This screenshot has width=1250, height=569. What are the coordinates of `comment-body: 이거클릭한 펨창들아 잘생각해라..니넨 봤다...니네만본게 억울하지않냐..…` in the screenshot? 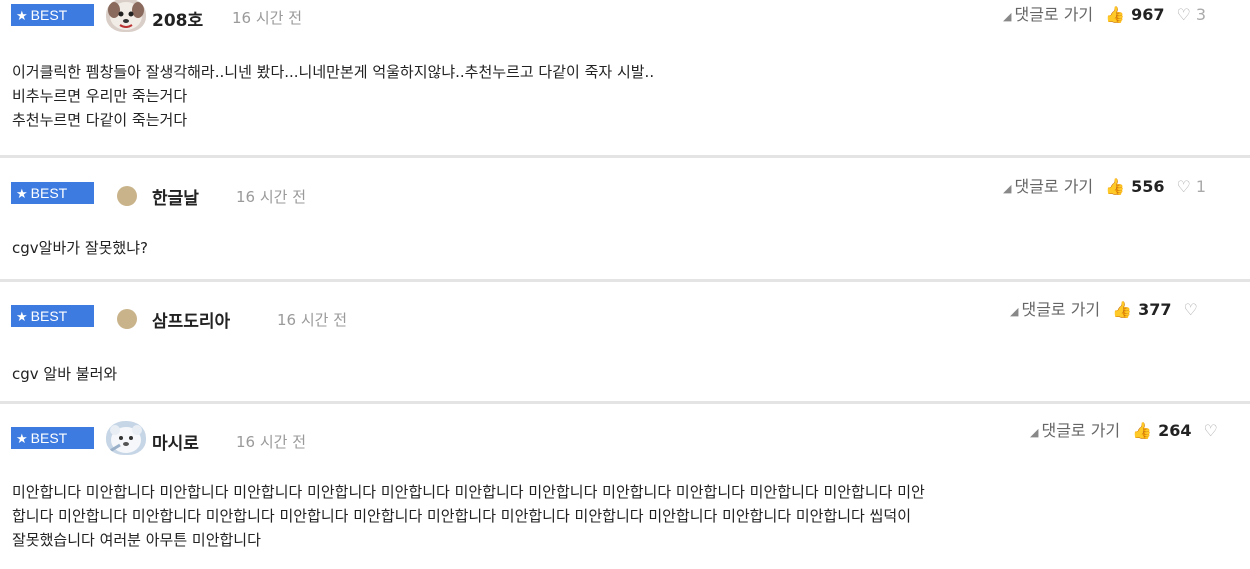 It's located at (333, 96).